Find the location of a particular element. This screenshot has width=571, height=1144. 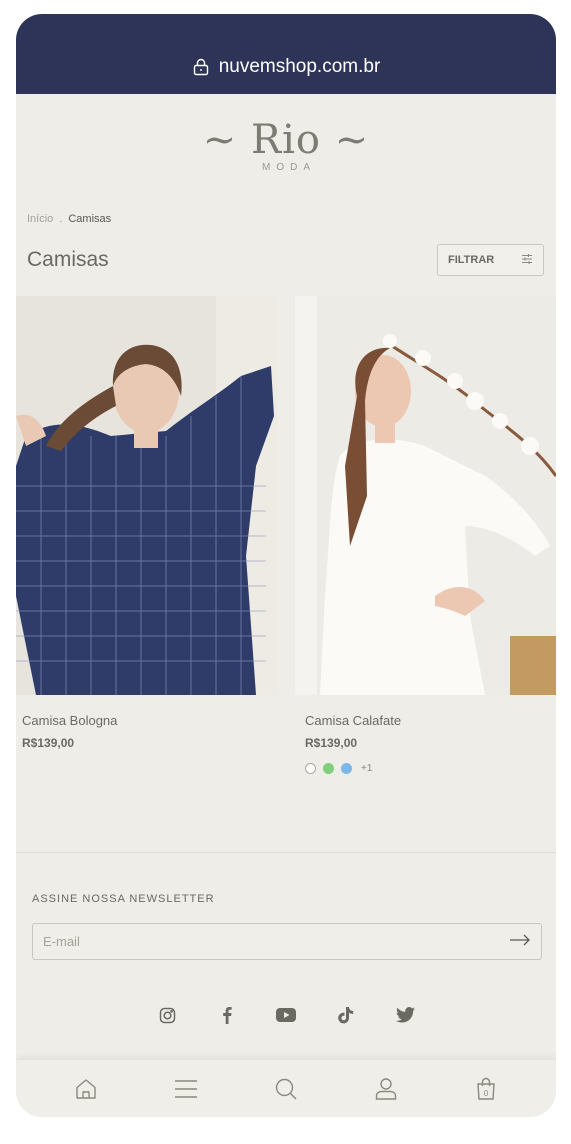

swatch-white is located at coordinates (310, 768).